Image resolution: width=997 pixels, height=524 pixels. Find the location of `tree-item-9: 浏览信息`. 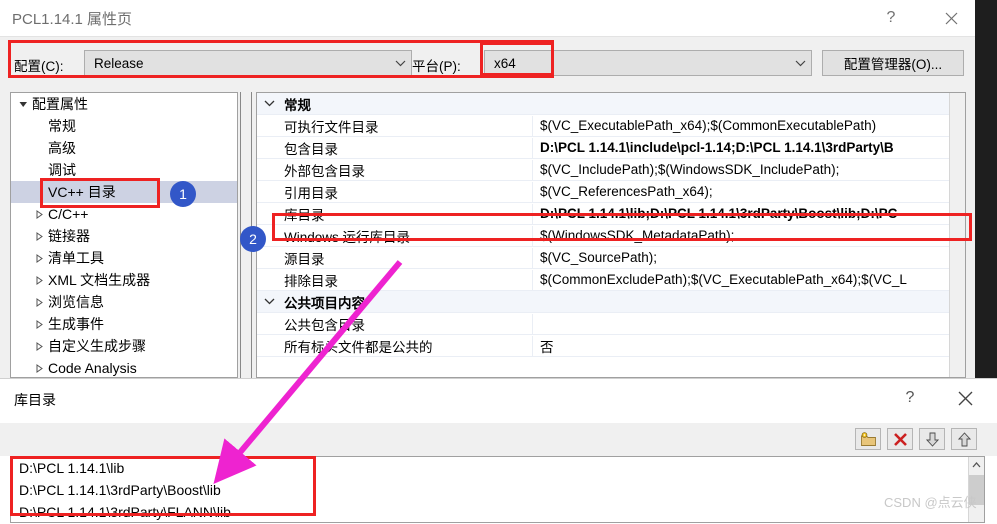

tree-item-9: 浏览信息 is located at coordinates (124, 302).